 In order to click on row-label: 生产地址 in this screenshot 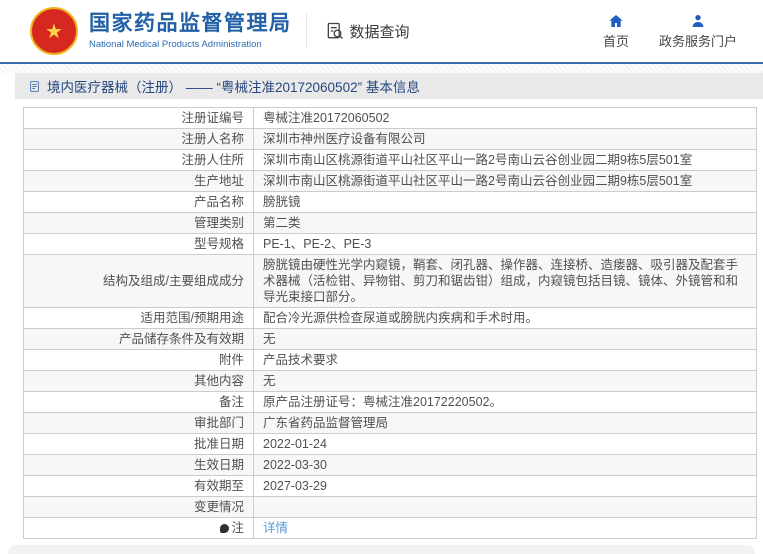, I will do `click(138, 181)`.